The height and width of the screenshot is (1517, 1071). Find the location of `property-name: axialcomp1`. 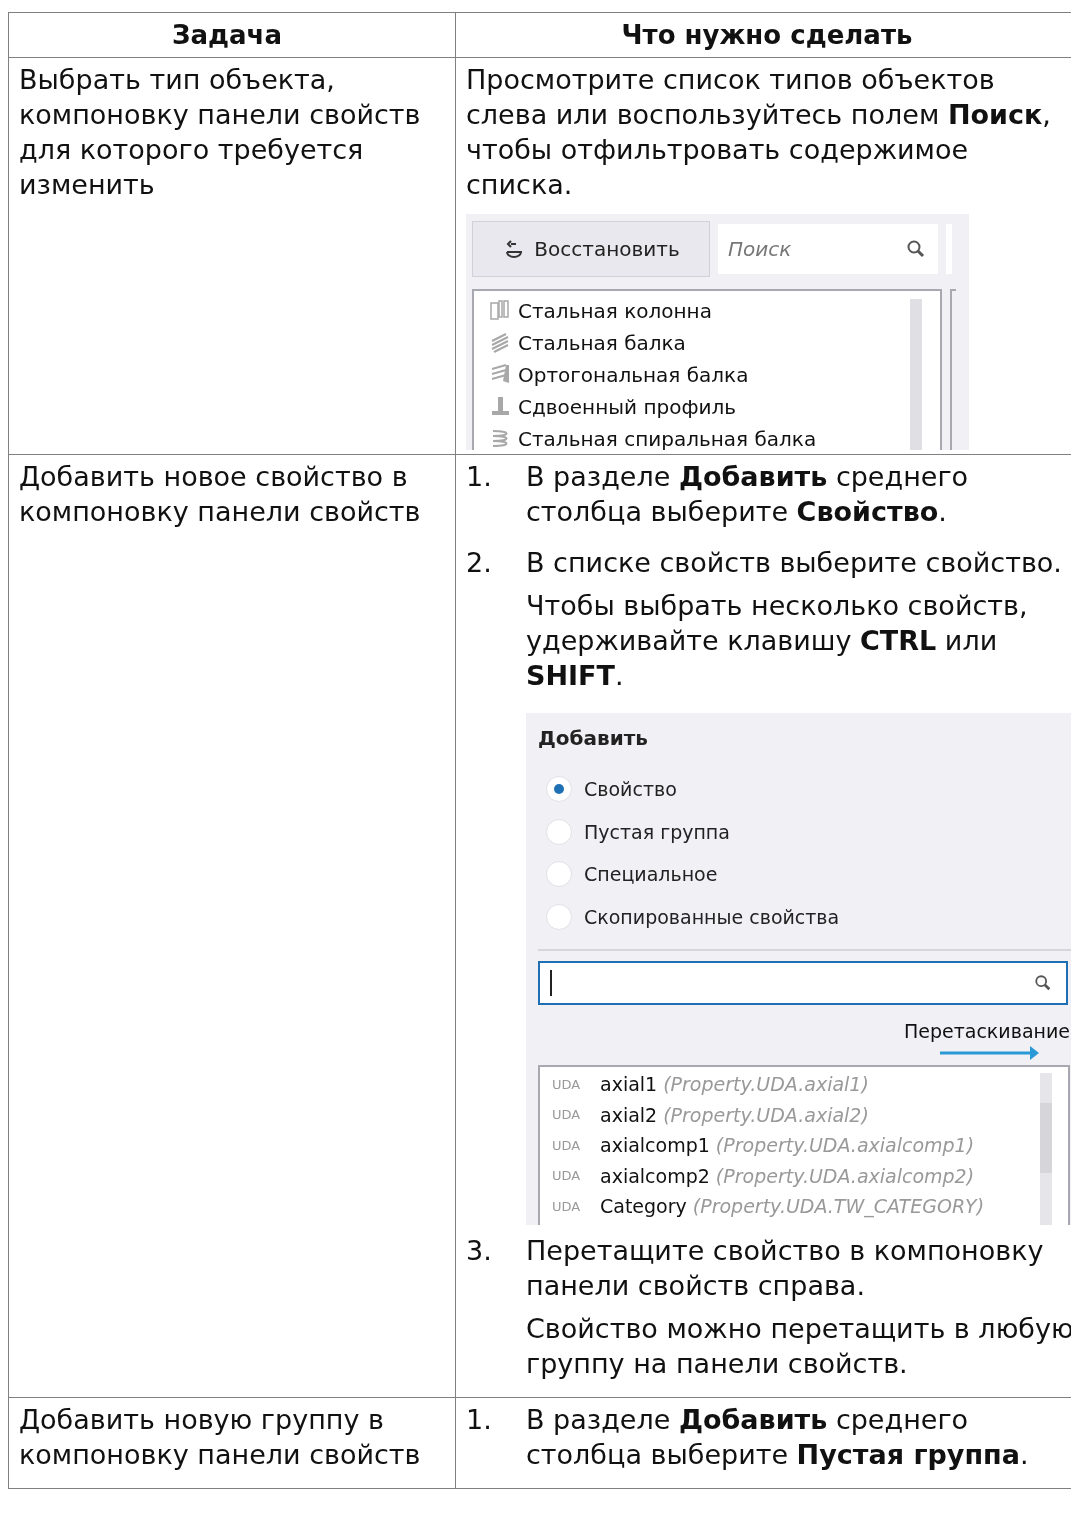

property-name: axialcomp1 is located at coordinates (655, 1145).